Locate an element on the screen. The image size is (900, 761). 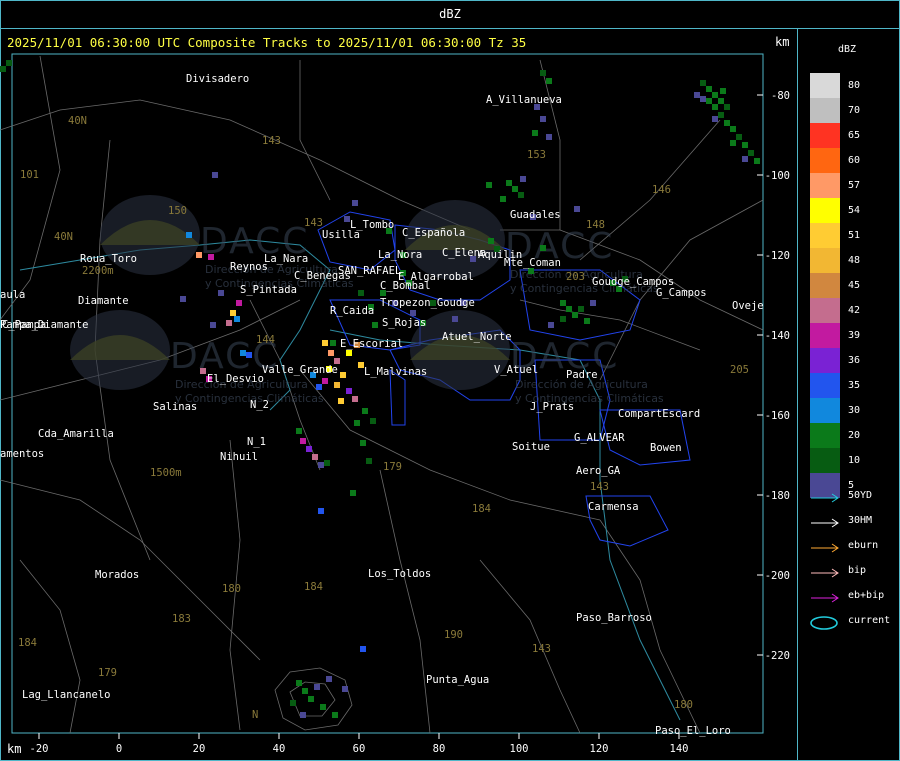
place-label: E_Escorial is located at coordinates (371, 344).